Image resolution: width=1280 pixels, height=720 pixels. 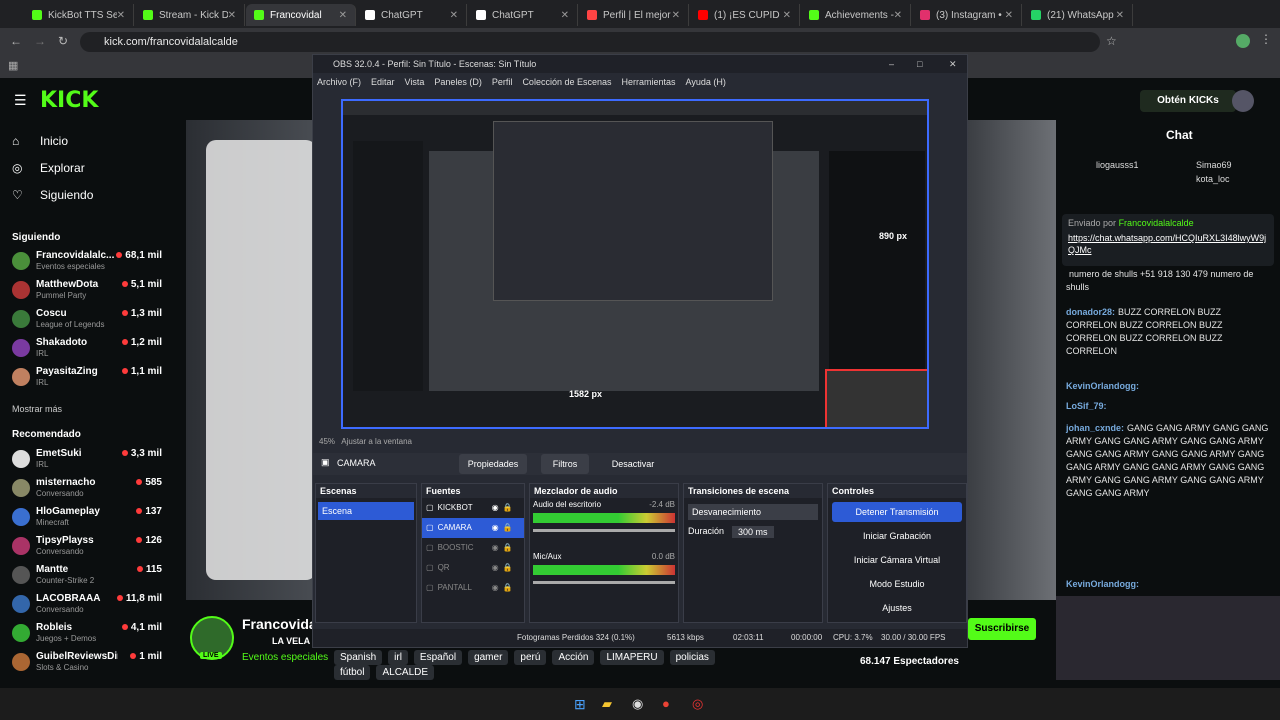 What do you see at coordinates (967, 15) in the screenshot?
I see `browser-tab: (3) Instagram • M✕` at bounding box center [967, 15].